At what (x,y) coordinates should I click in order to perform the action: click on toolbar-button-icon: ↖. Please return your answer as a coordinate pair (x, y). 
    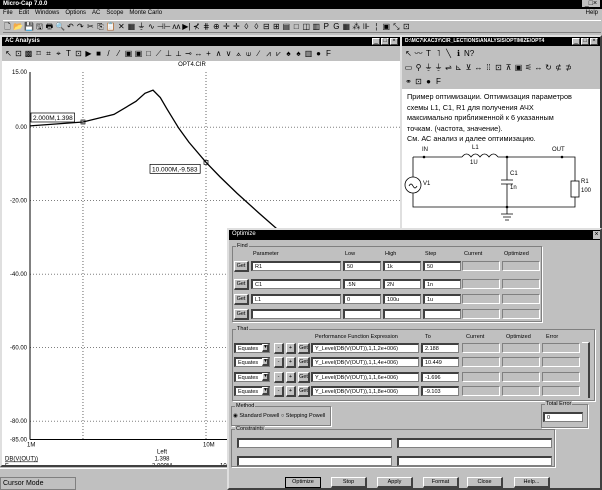
    Looking at the image, I should click on (408, 53).